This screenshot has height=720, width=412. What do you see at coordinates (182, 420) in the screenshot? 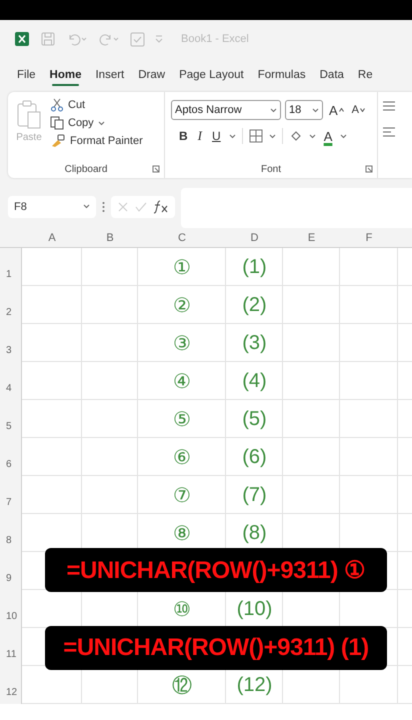
I see `cell-text: ⑤` at bounding box center [182, 420].